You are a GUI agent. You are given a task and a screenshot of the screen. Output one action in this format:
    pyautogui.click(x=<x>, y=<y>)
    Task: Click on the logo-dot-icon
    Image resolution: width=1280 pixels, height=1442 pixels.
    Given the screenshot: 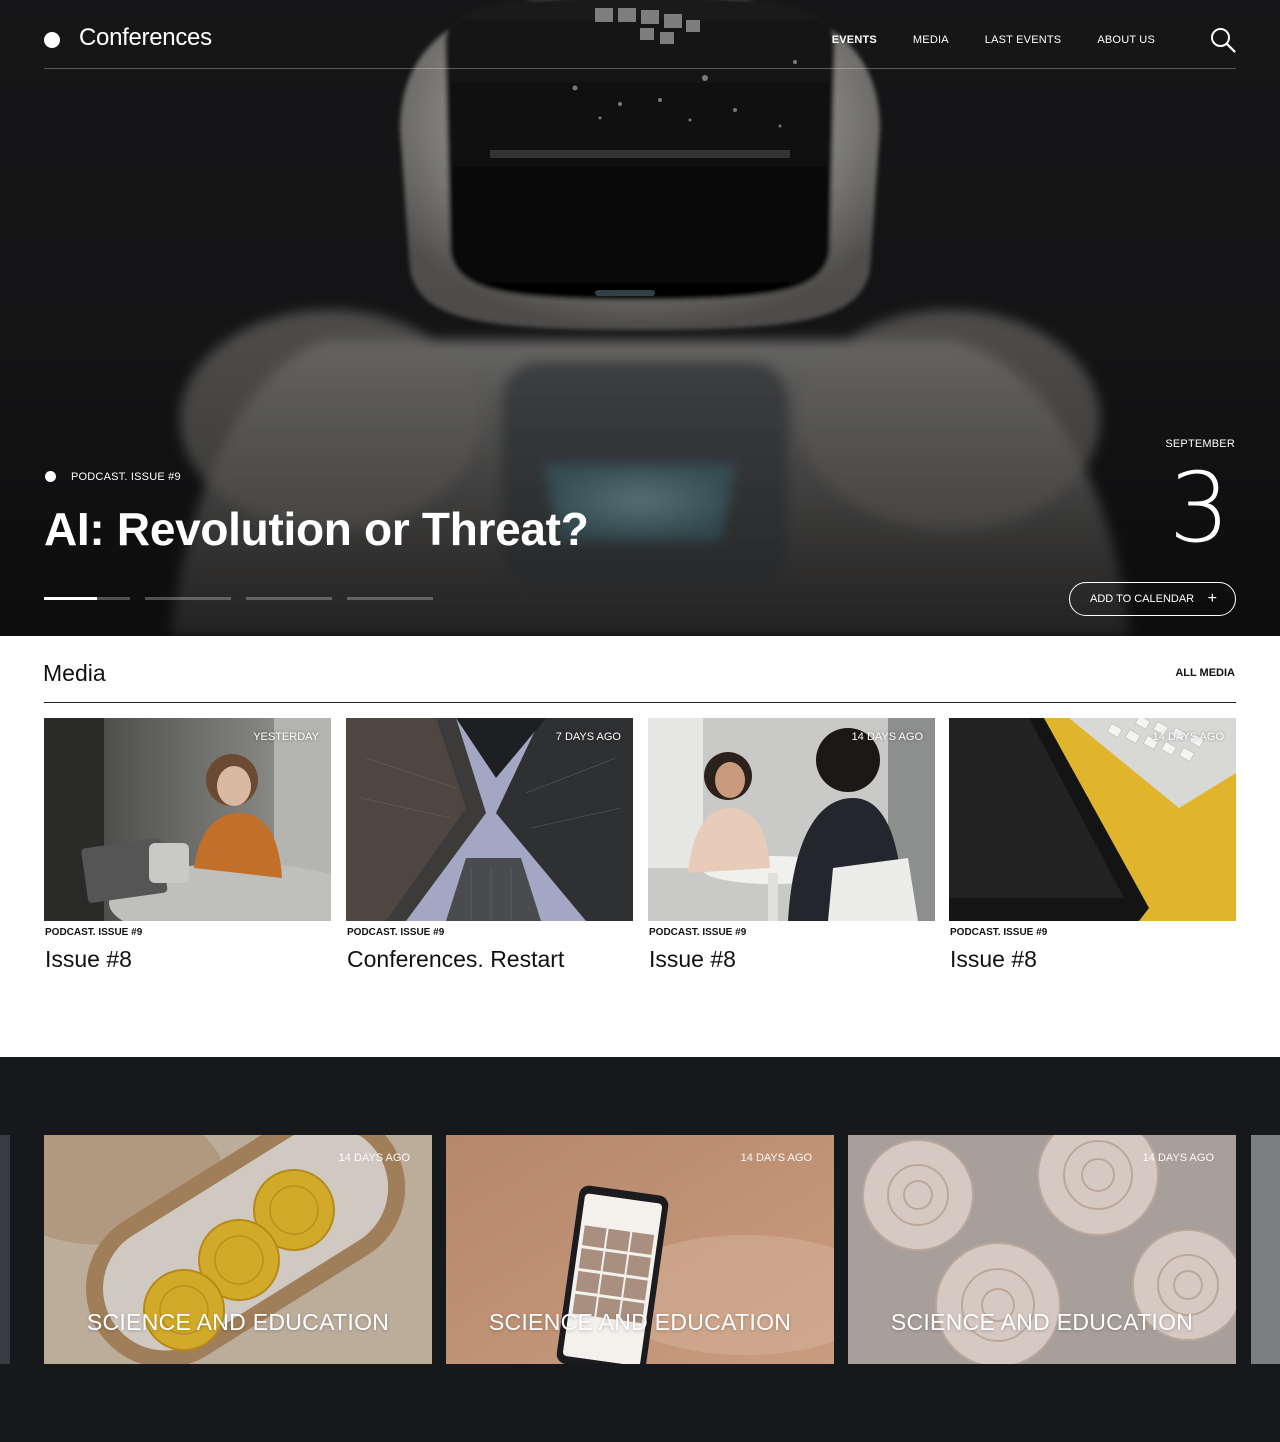 What is the action you would take?
    pyautogui.click(x=52, y=40)
    